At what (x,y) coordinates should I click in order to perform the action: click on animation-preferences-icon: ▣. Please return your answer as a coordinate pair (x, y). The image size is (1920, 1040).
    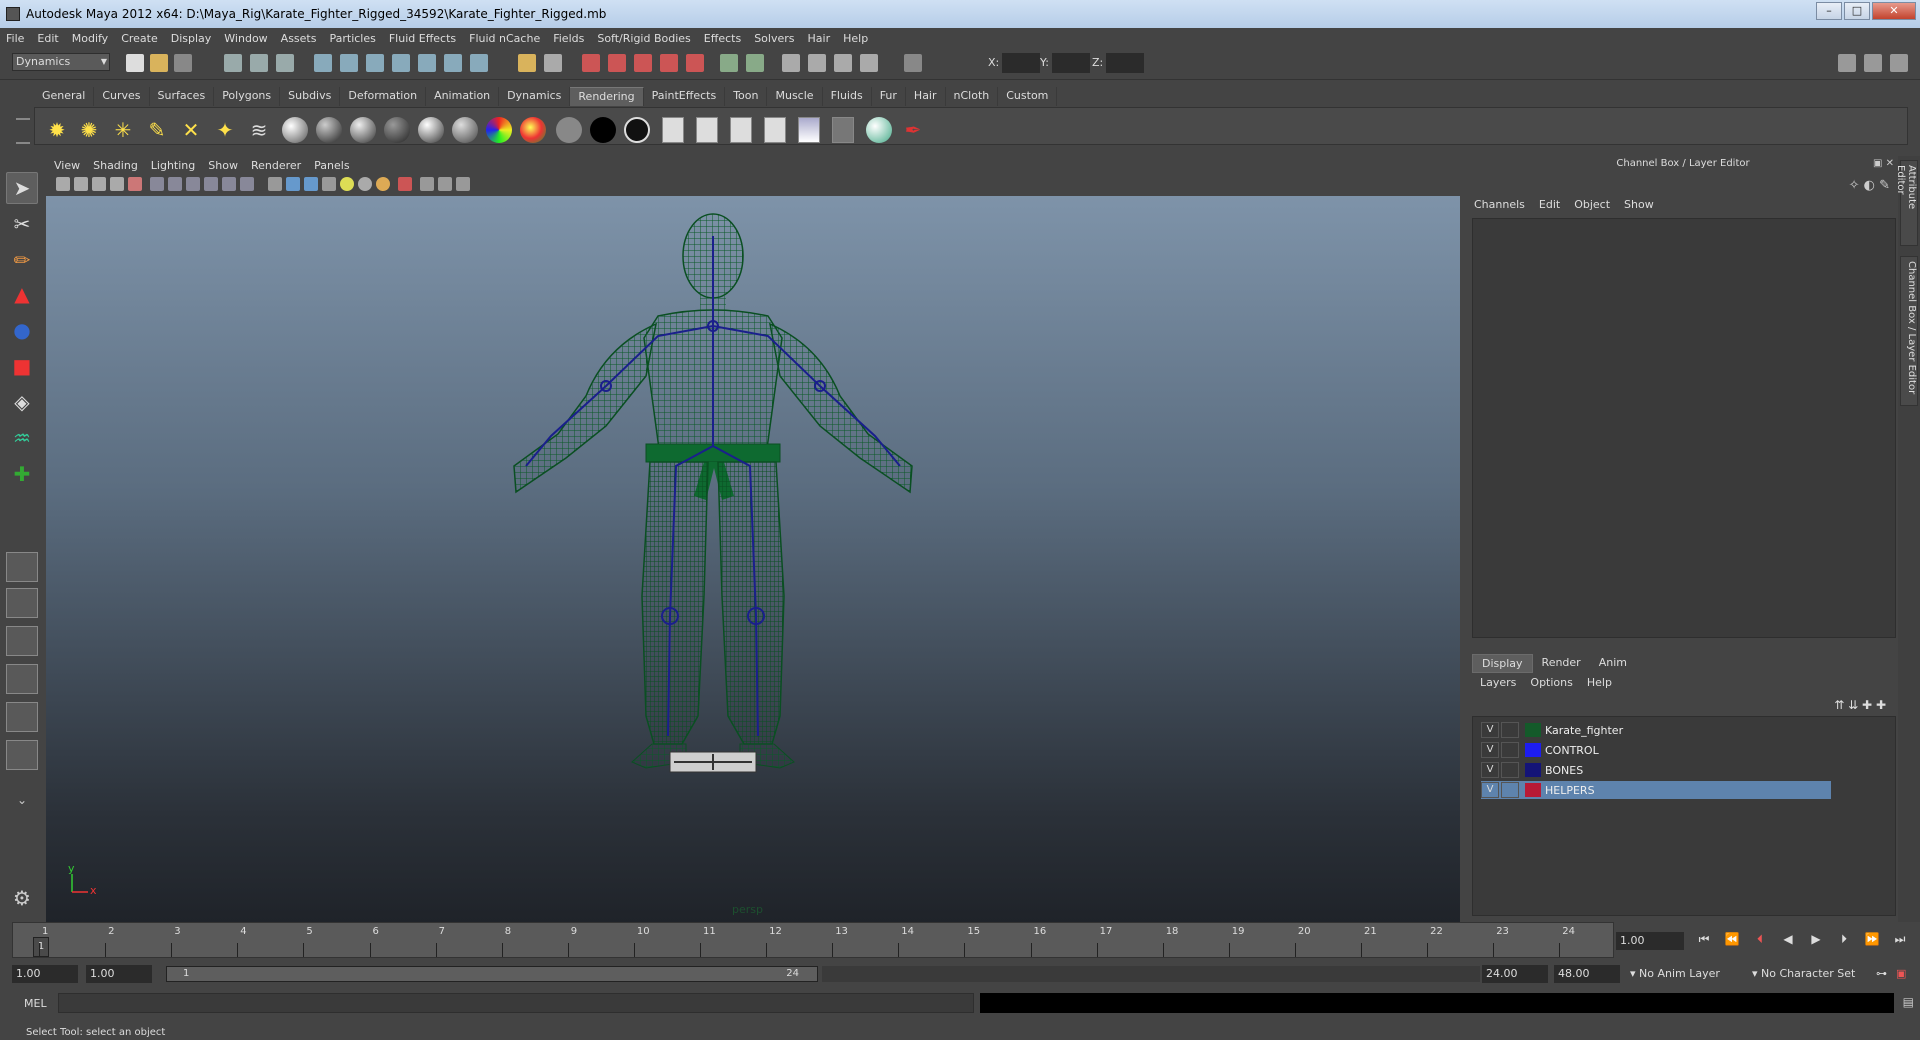
    Looking at the image, I should click on (1901, 973).